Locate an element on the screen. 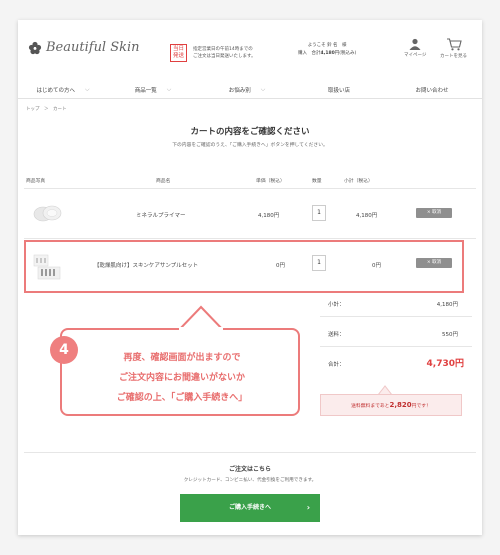 This screenshot has width=500, height=555. table-header-divider is located at coordinates (250, 188).